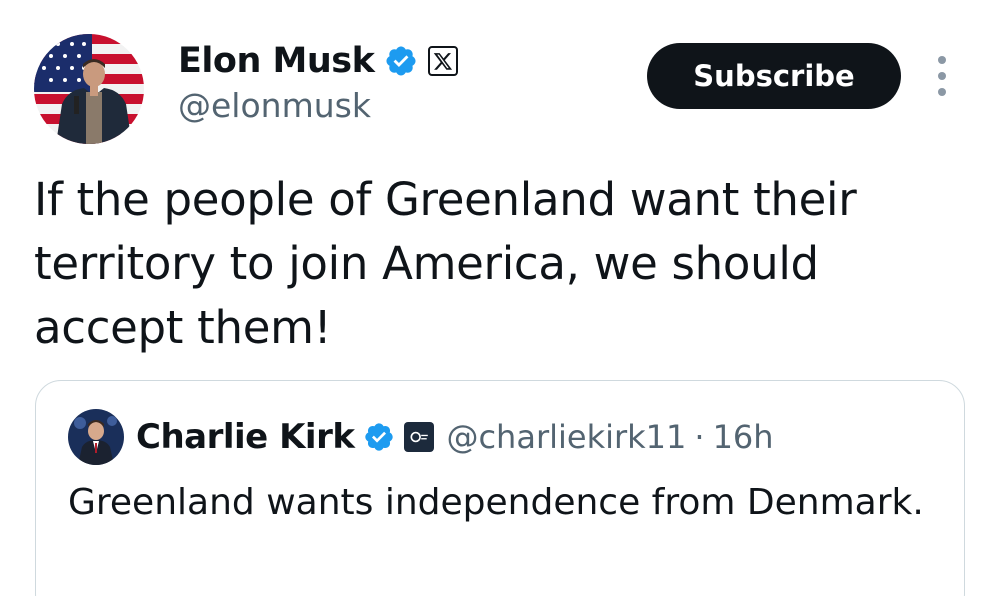  I want to click on quoted-timestamp: 16h, so click(743, 437).